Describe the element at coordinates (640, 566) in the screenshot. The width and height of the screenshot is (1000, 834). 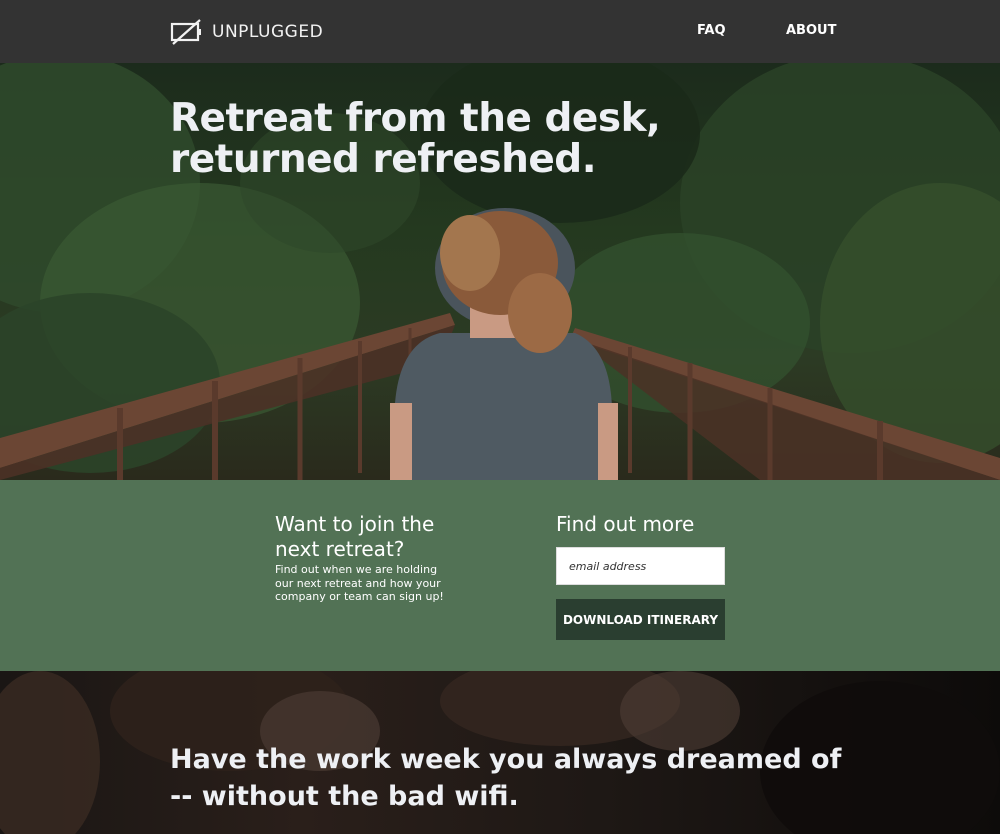
I see `email-field` at that location.